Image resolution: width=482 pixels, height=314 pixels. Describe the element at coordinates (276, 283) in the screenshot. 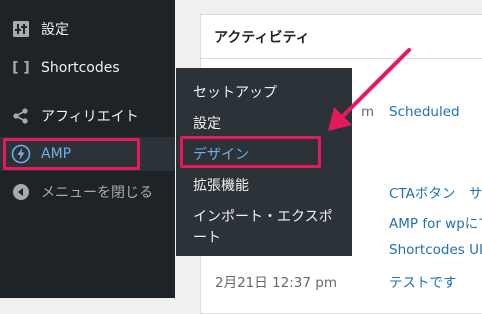

I see `activity-date: 2月21日 12:37 pm` at that location.